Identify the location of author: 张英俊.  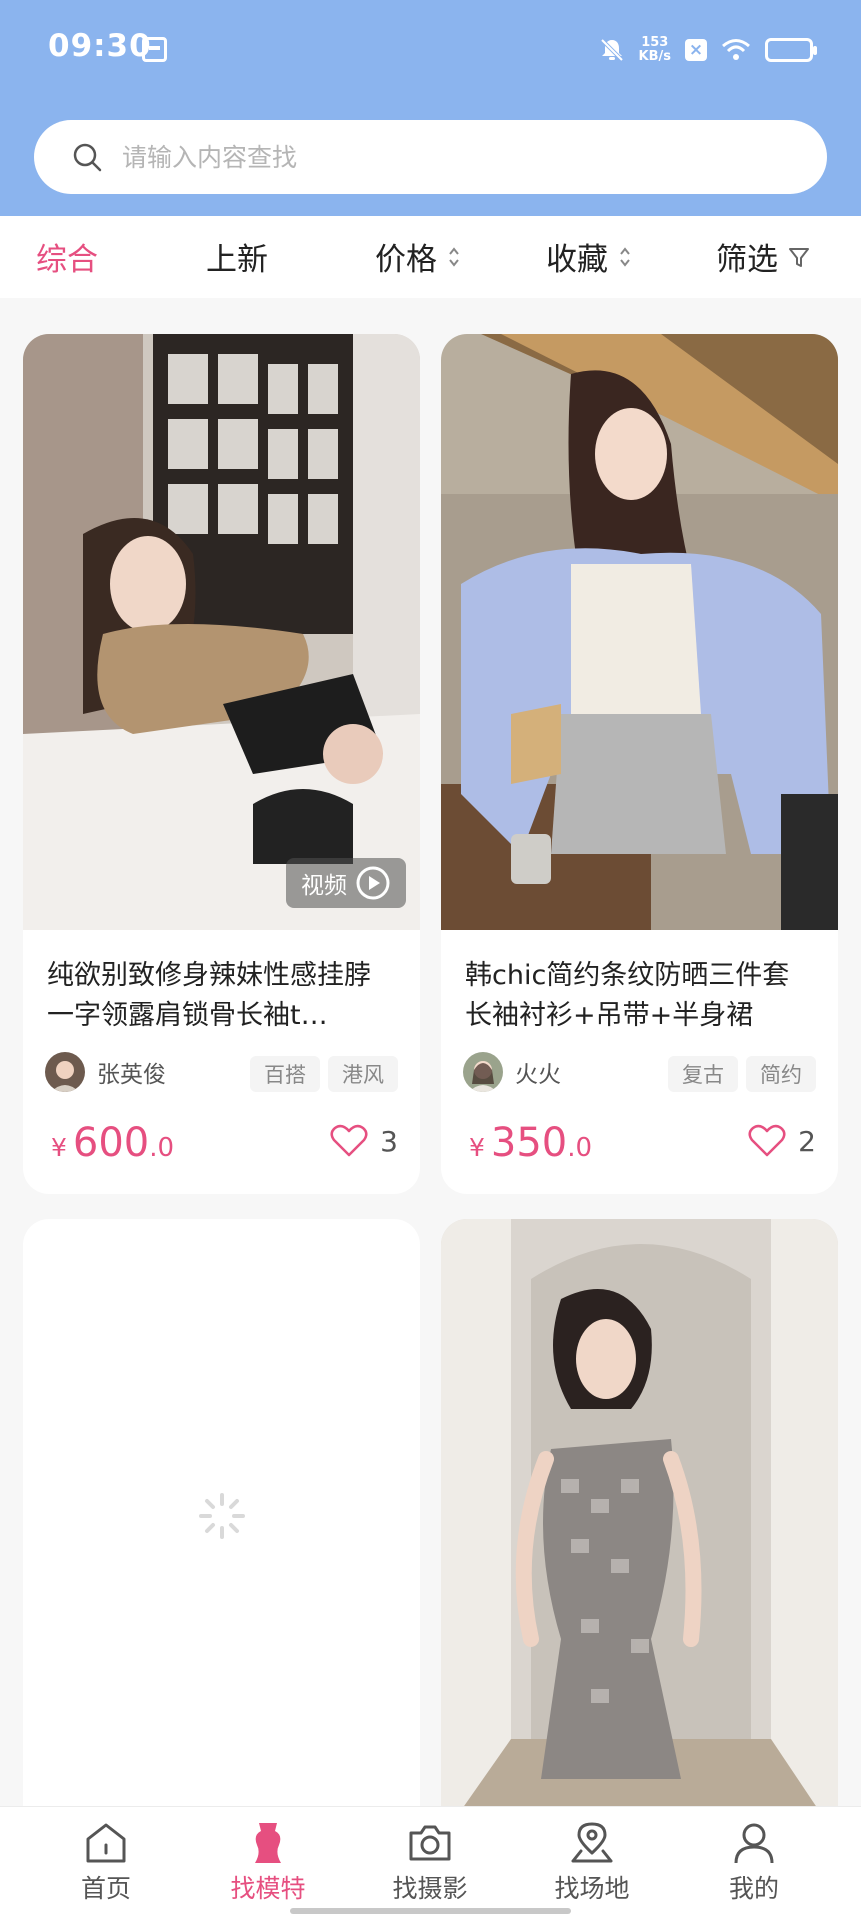
(105, 1072).